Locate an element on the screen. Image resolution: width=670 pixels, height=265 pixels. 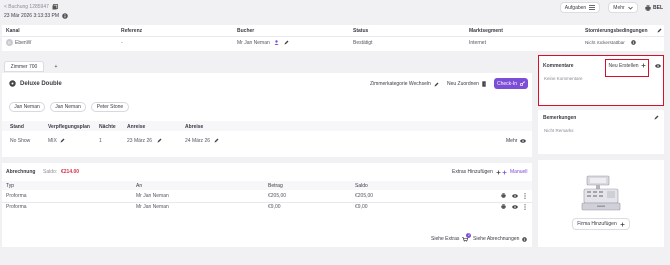
add-company-label: Firma Hinzufügen is located at coordinates (597, 224).